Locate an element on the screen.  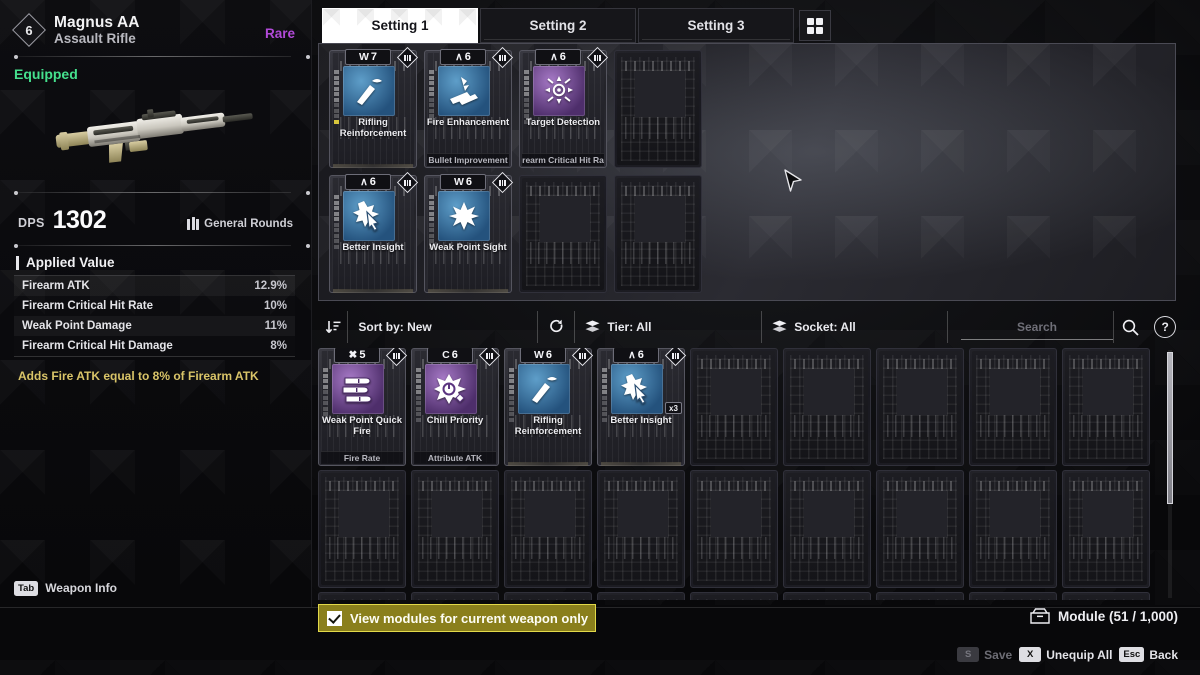
inventory-module-card: ∧ 6 x3 Better Insight is located at coordinates (642, 407).